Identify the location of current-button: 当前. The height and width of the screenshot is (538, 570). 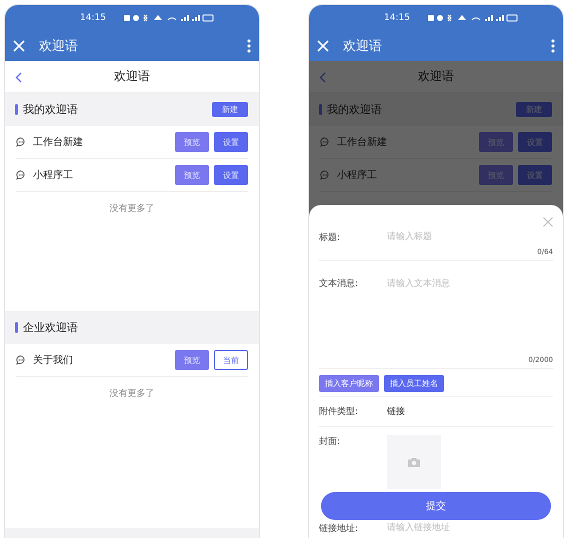
(231, 360).